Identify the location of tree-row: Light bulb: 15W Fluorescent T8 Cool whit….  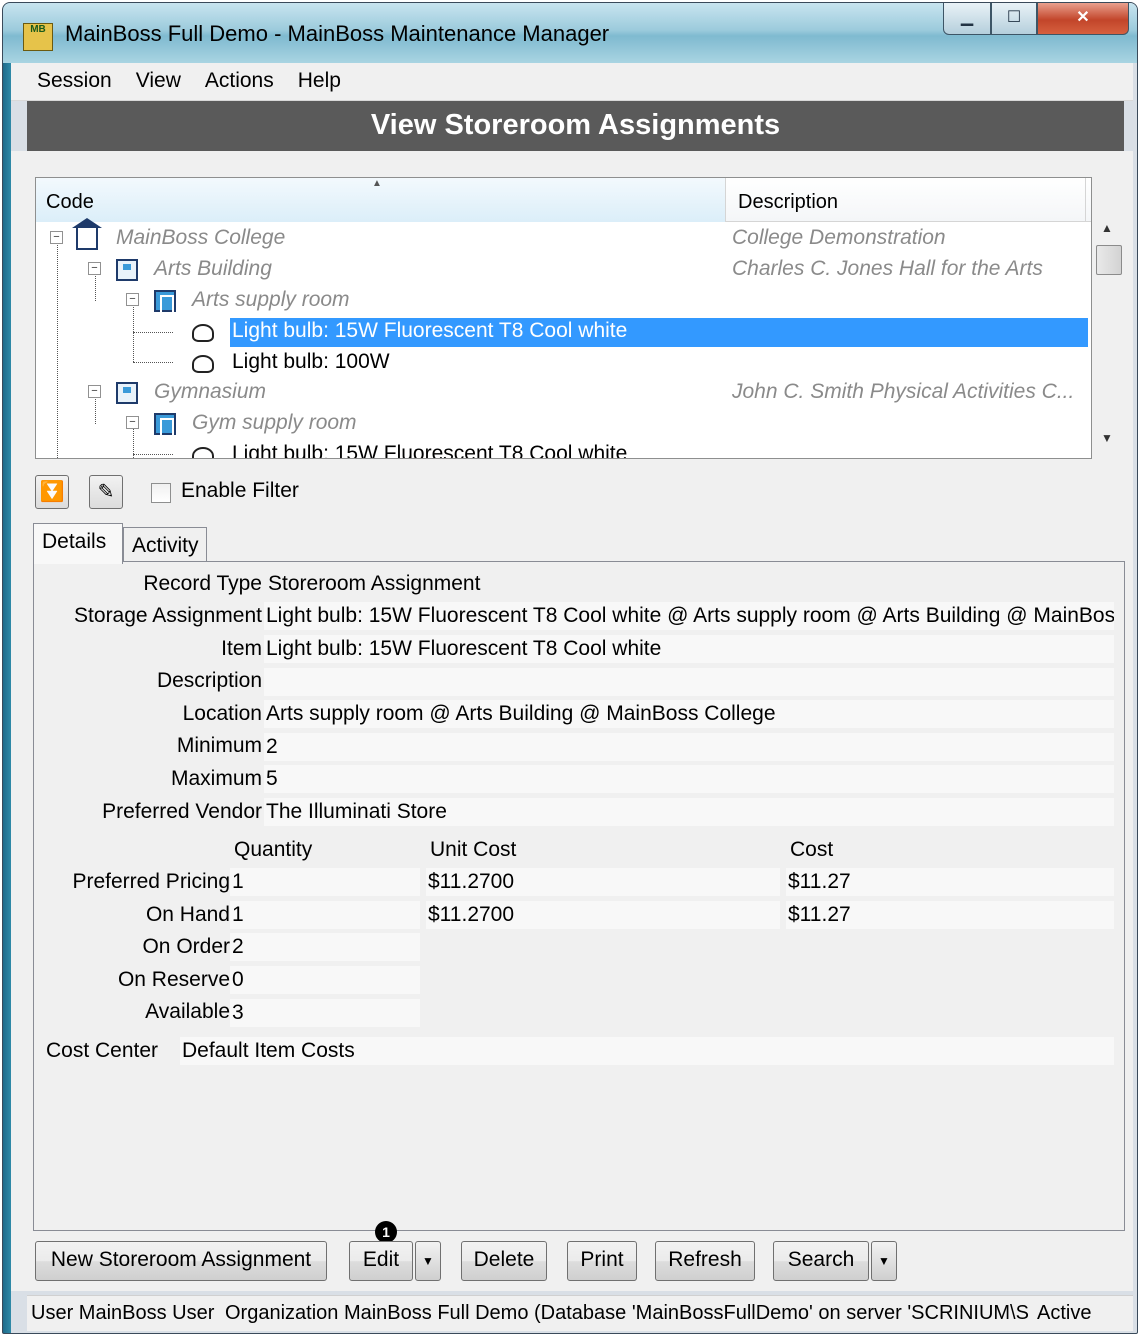
(562, 449).